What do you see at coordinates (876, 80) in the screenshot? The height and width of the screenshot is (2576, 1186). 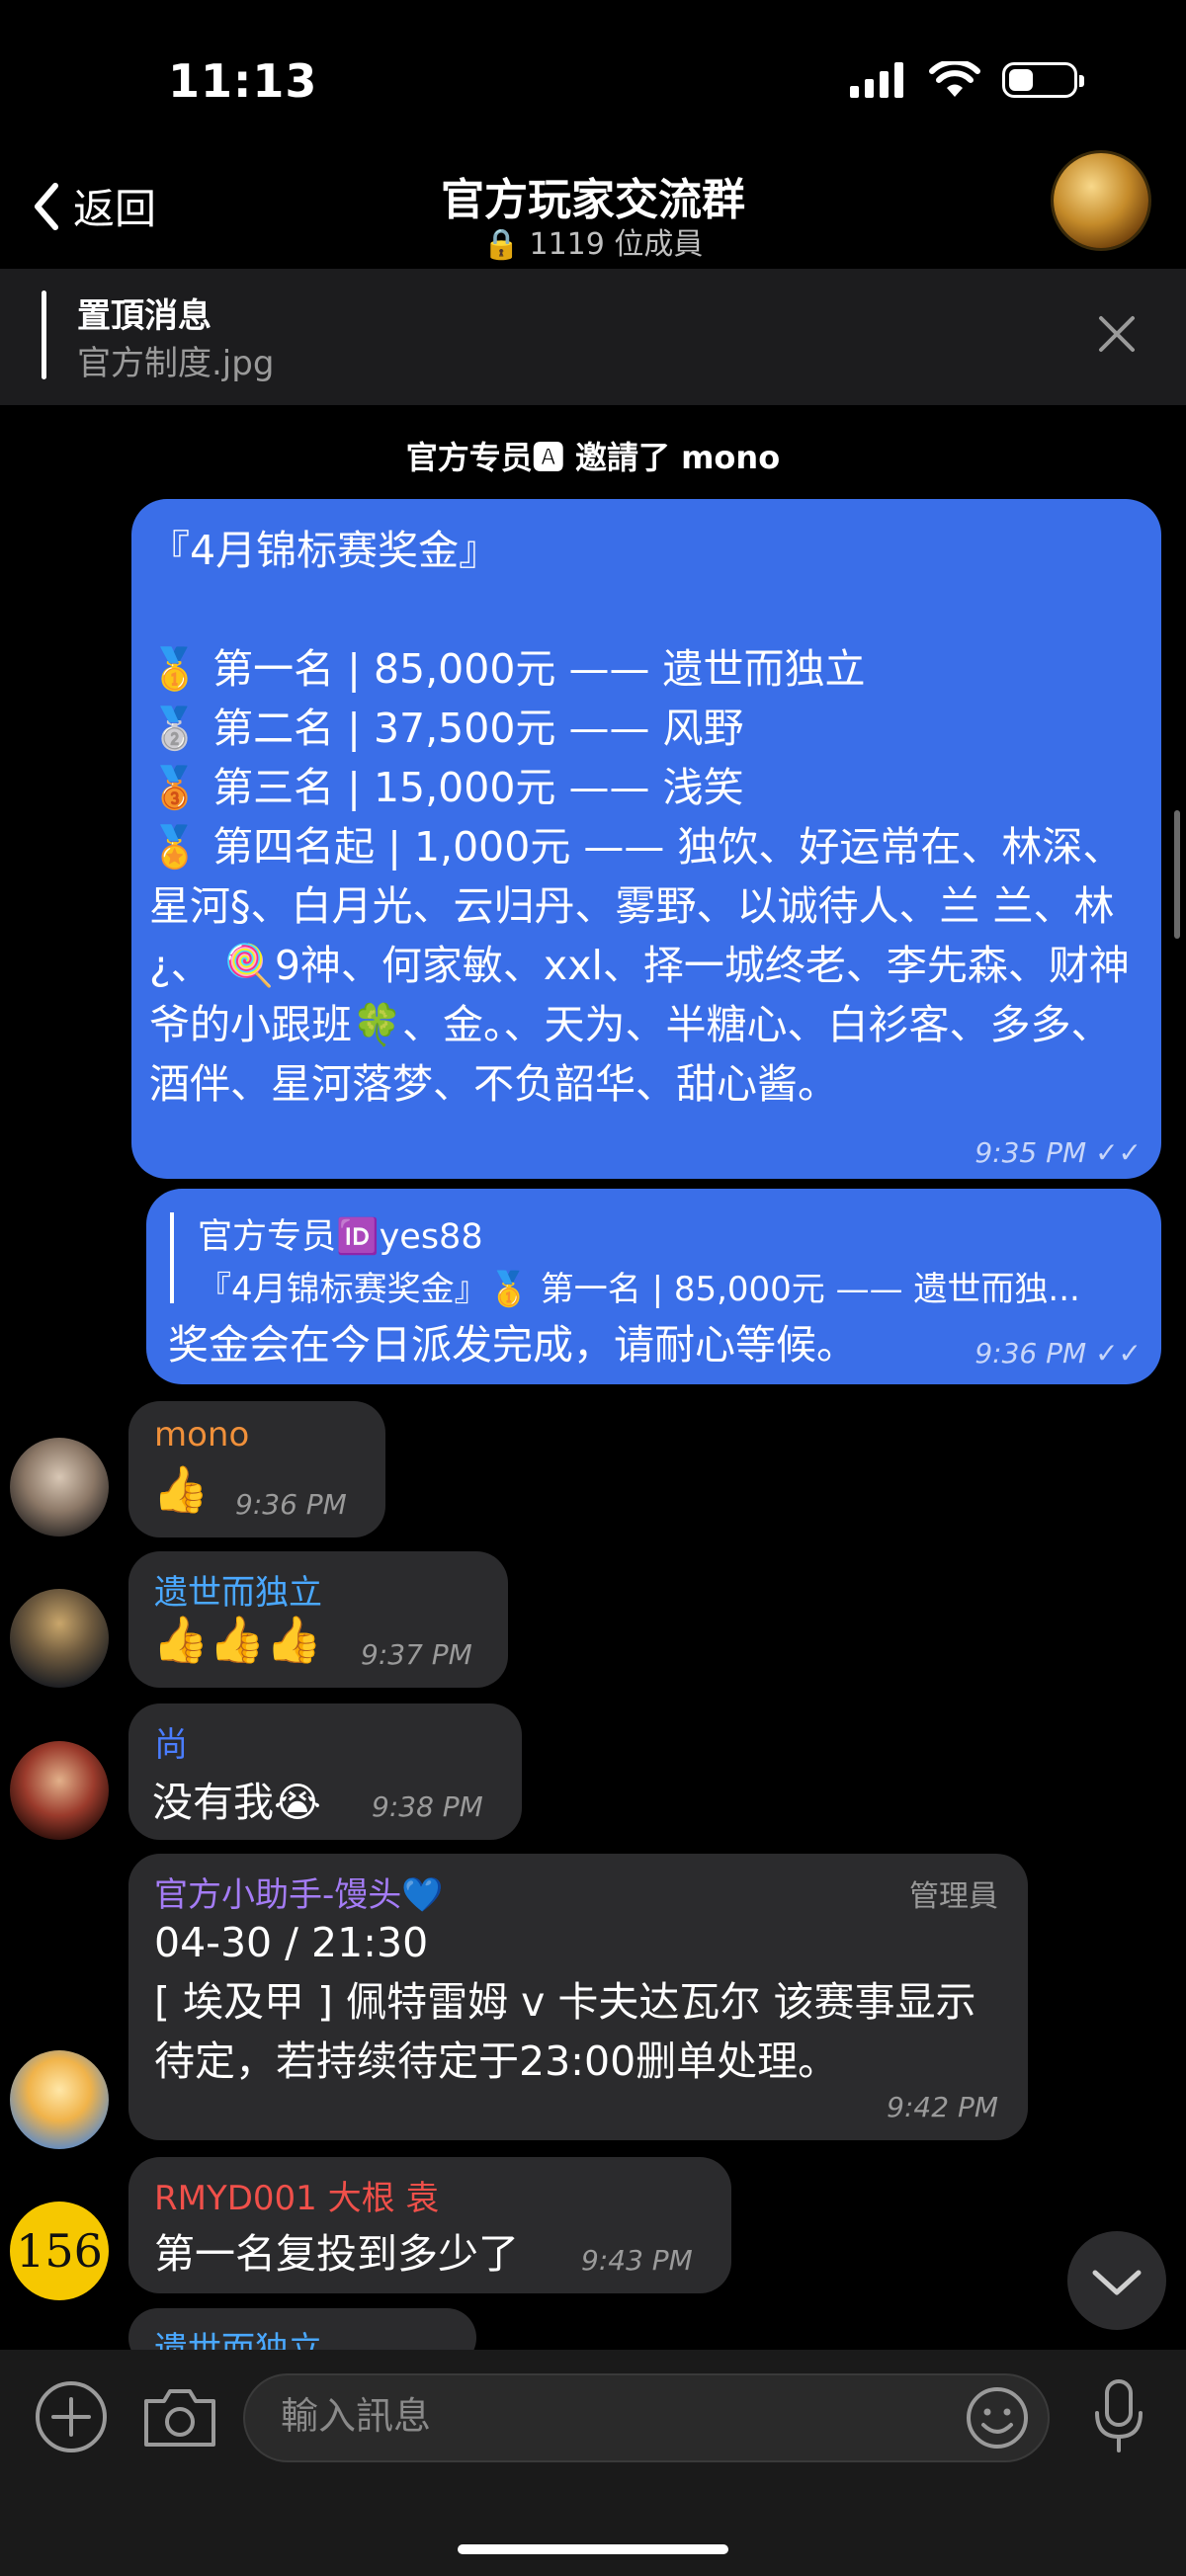 I see `cellular-signal-icon` at bounding box center [876, 80].